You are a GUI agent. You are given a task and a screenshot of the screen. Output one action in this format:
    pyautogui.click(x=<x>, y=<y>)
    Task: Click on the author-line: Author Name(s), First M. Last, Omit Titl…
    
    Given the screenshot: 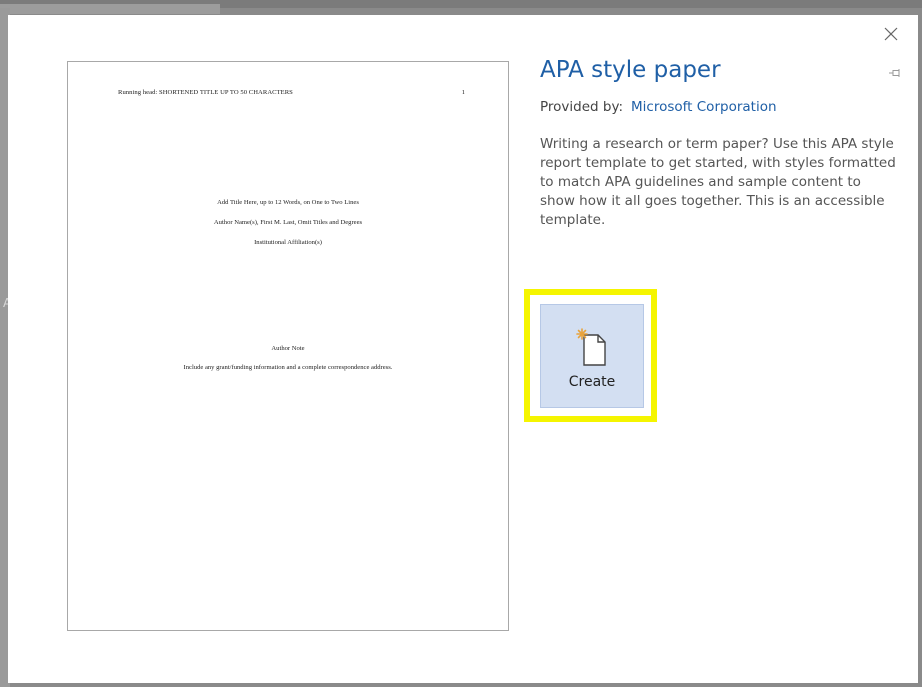 What is the action you would take?
    pyautogui.click(x=288, y=222)
    